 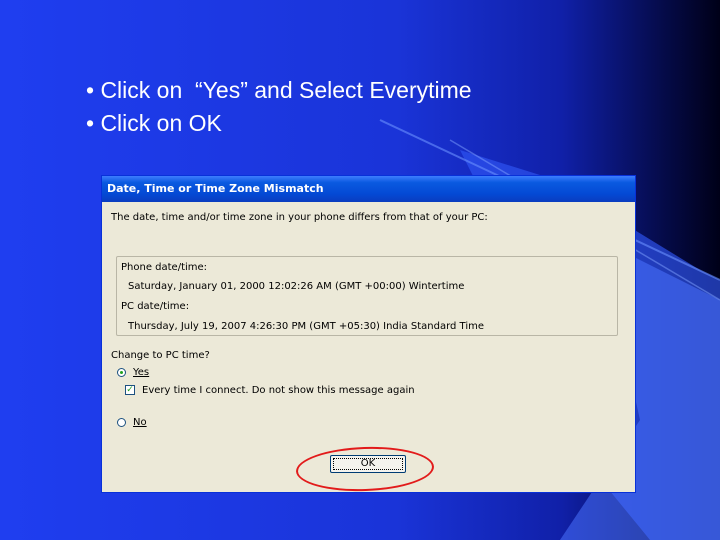 What do you see at coordinates (141, 372) in the screenshot?
I see `yes-radio-label: Yes` at bounding box center [141, 372].